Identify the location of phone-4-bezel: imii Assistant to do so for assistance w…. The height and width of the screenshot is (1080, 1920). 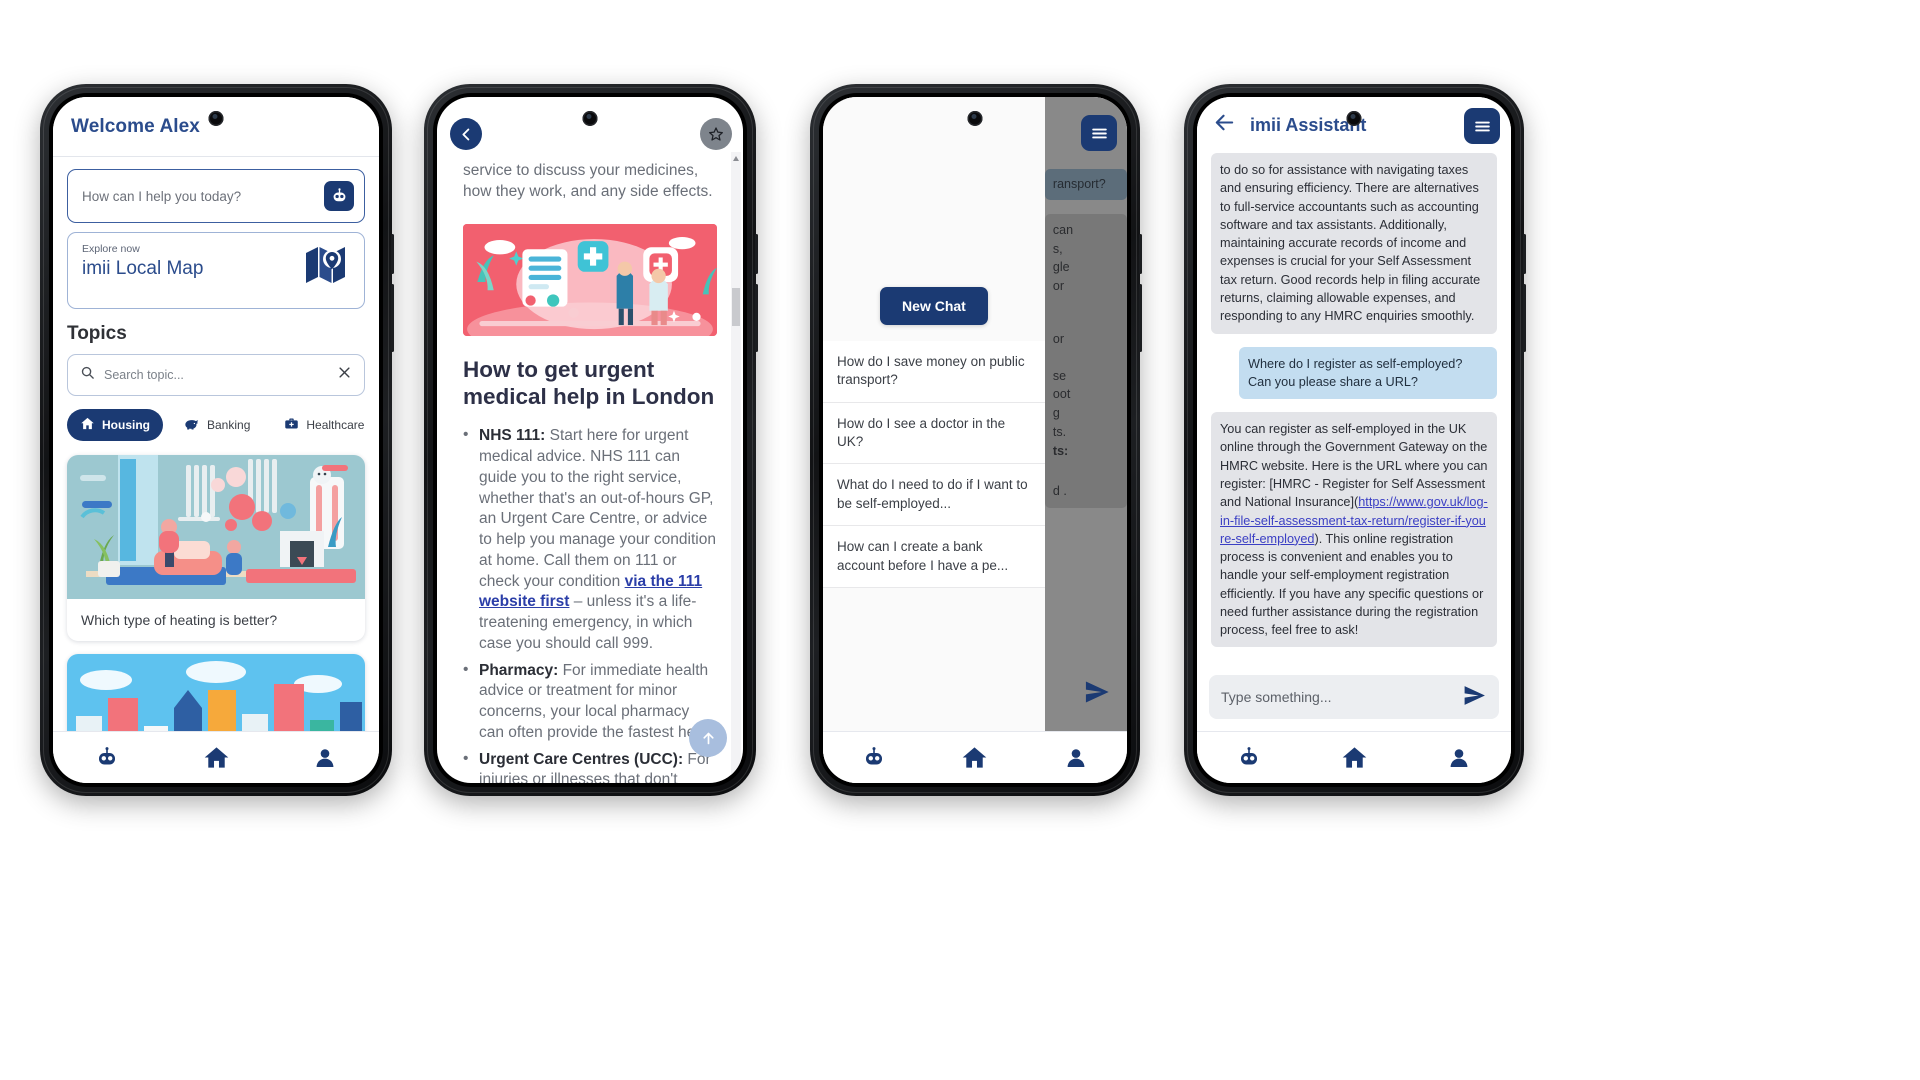
(1354, 440).